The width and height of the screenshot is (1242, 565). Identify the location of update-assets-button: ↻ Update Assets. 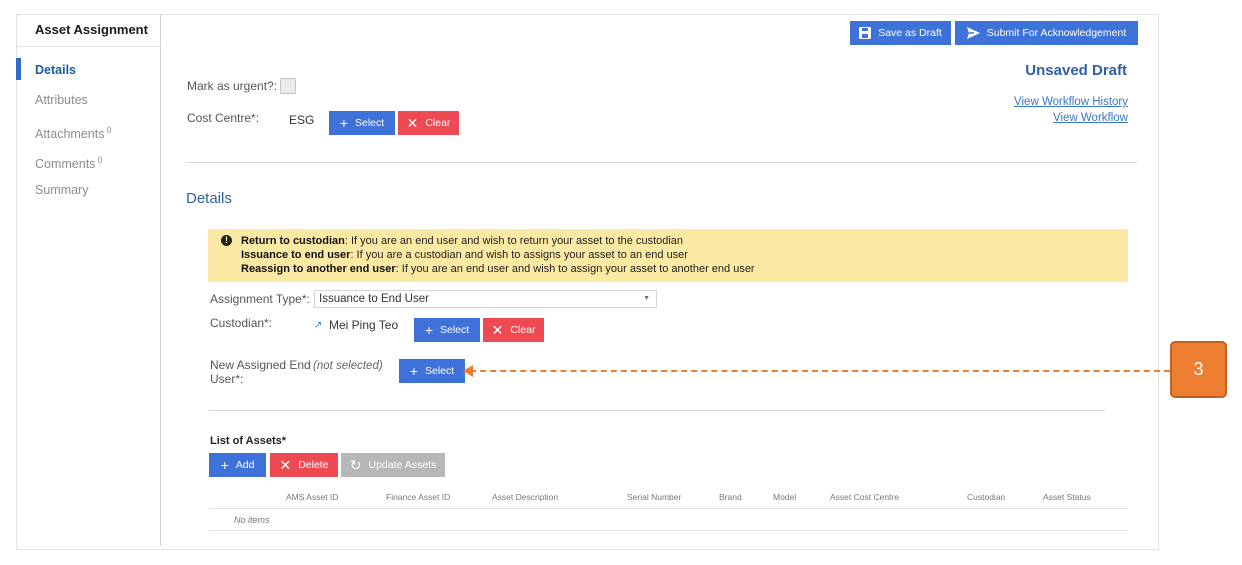
(393, 465).